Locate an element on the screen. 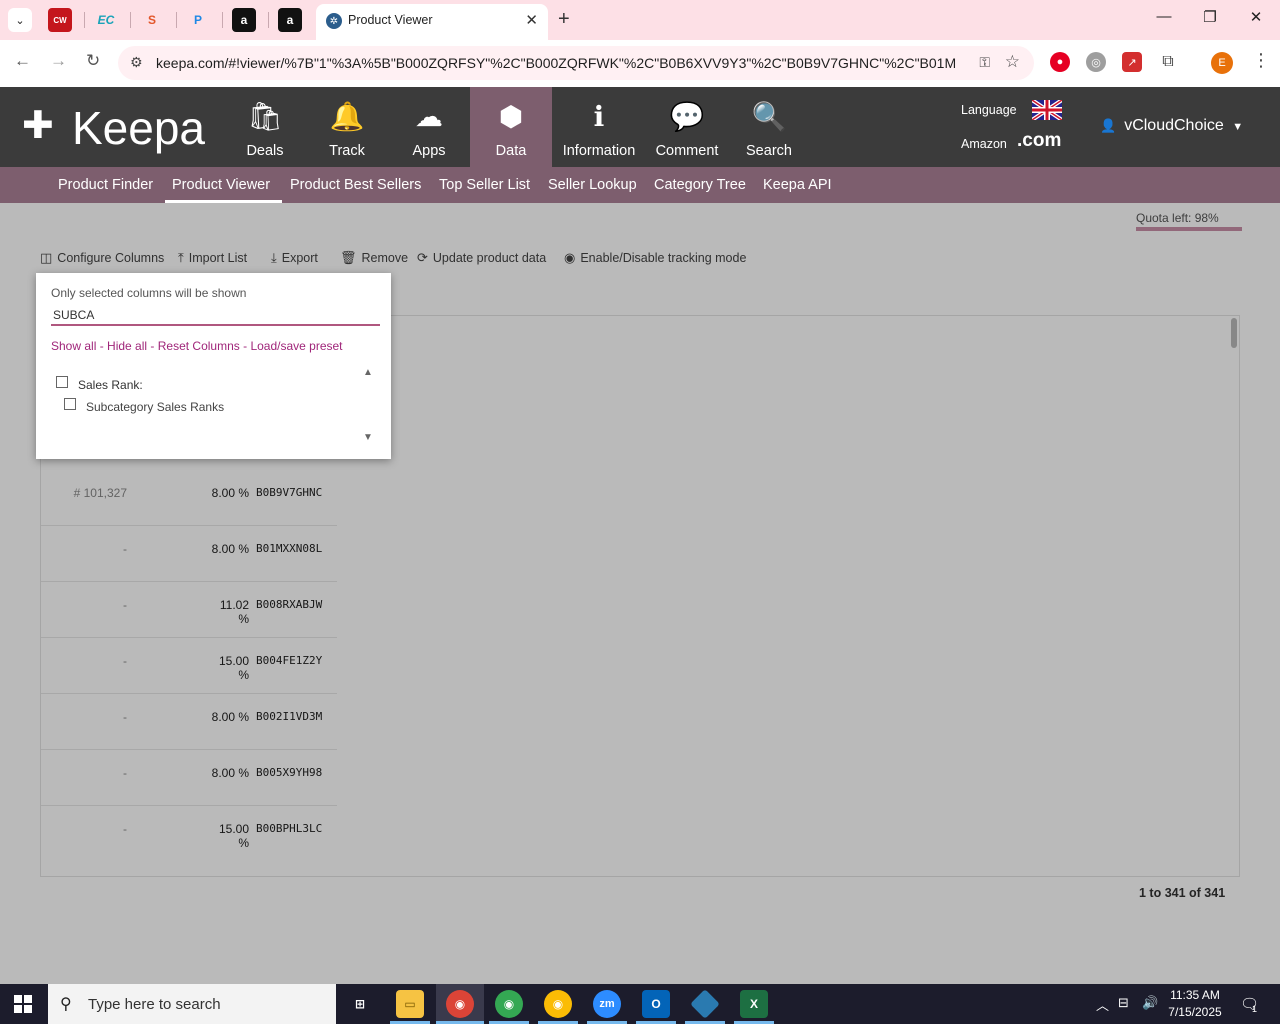  subnav-top-seller-list: Top Seller List is located at coordinates (484, 185).